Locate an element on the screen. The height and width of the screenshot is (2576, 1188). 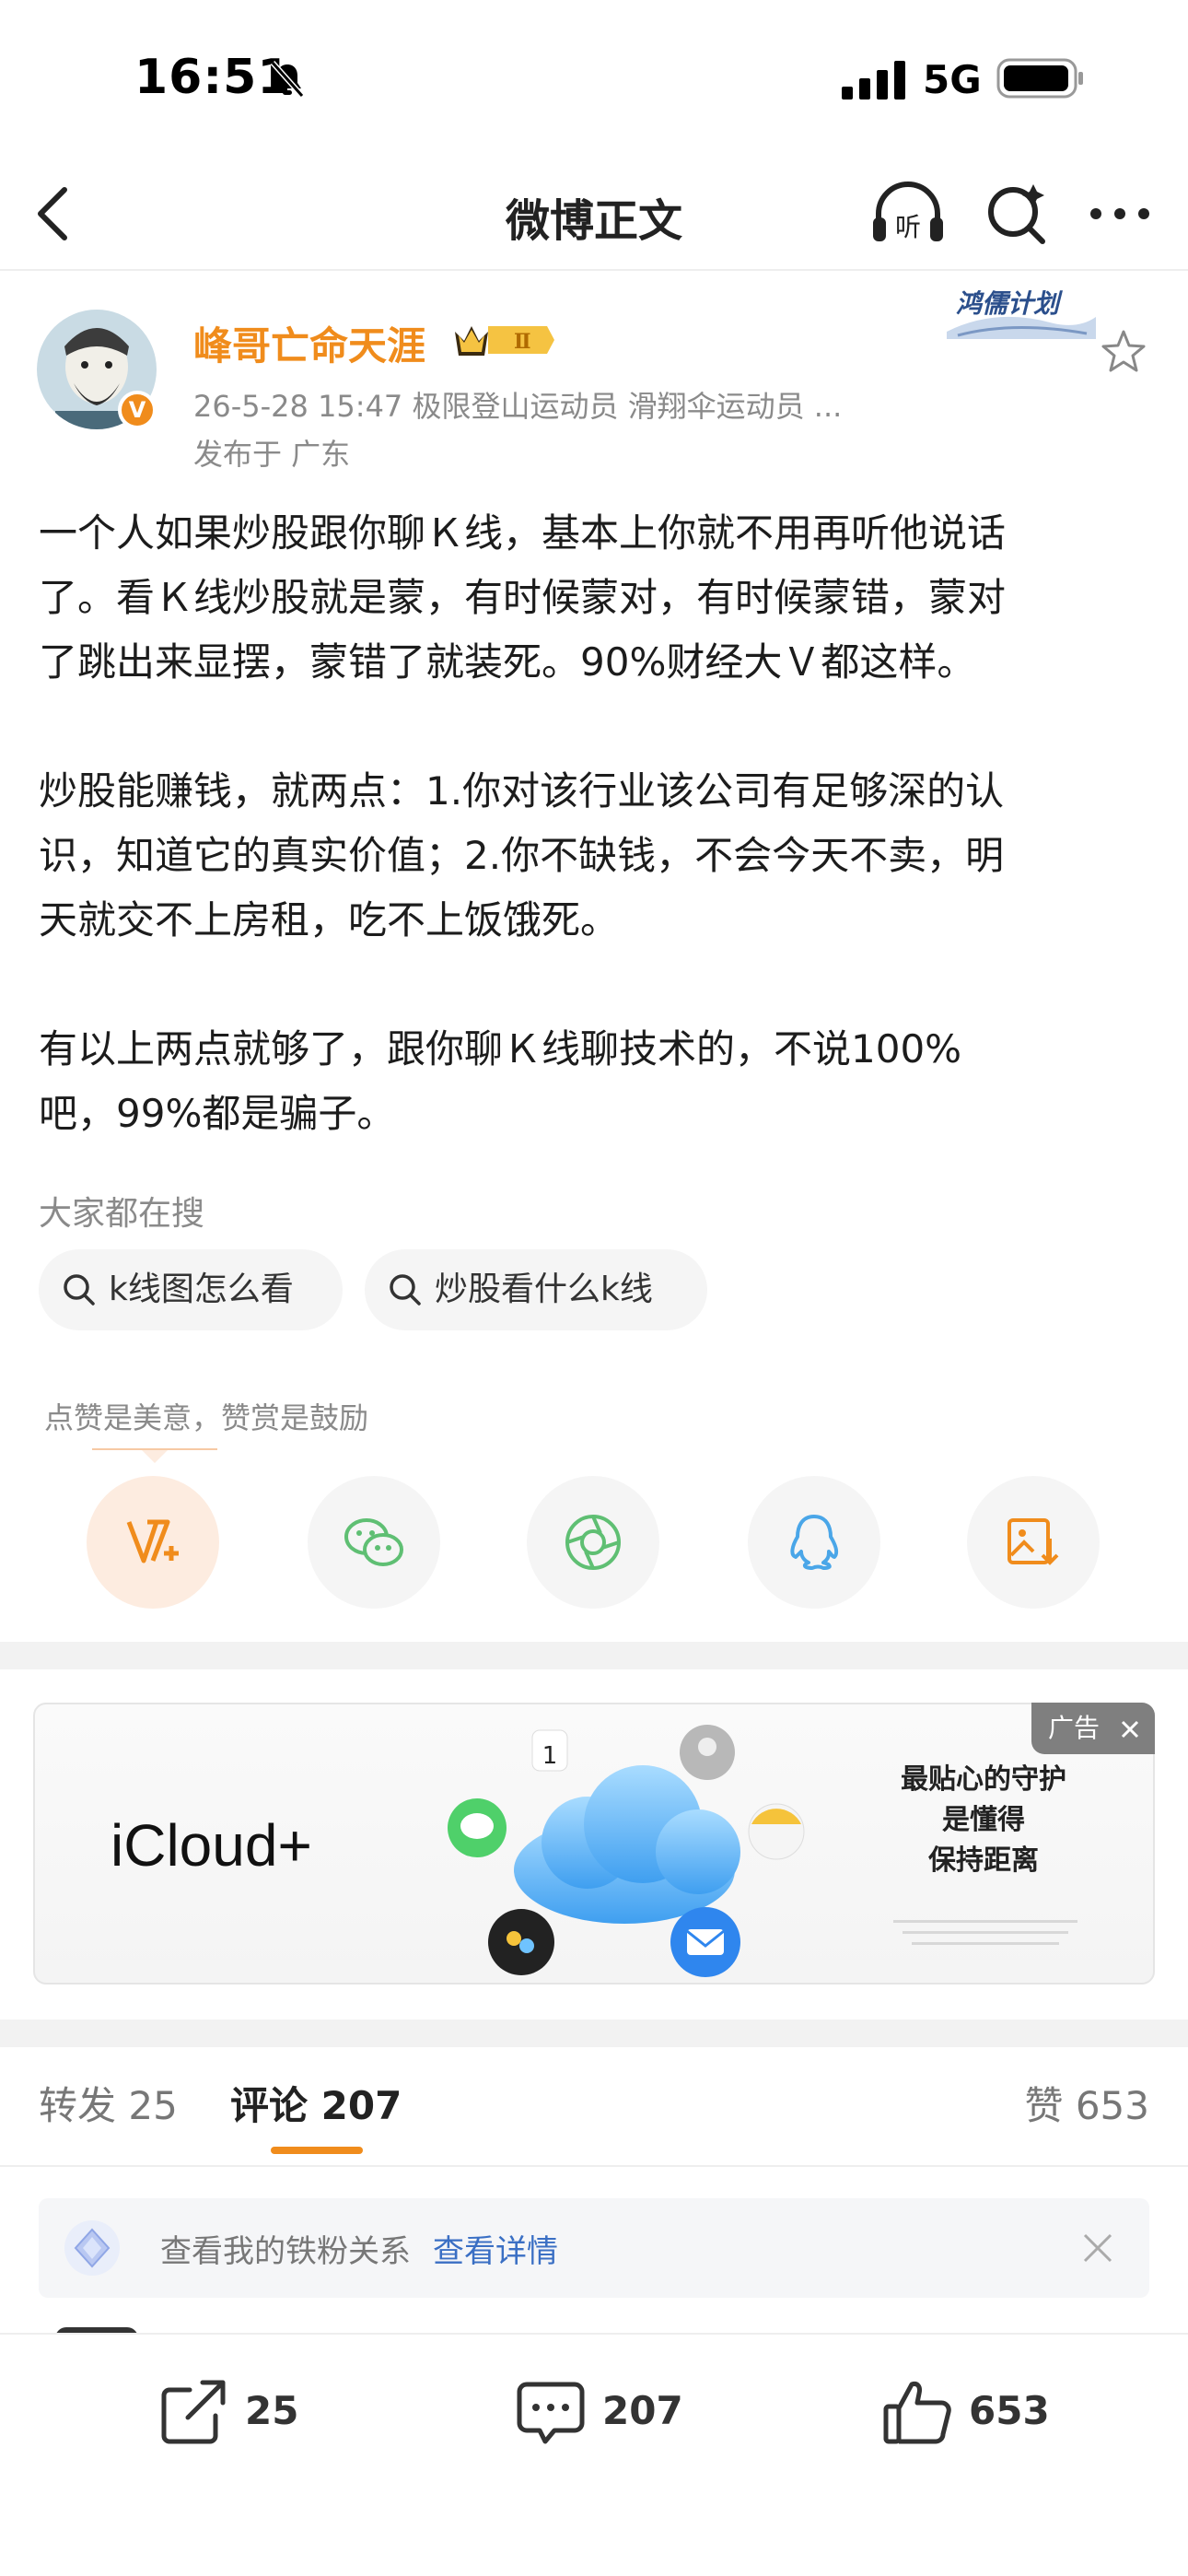
share-moments-button is located at coordinates (593, 1542).